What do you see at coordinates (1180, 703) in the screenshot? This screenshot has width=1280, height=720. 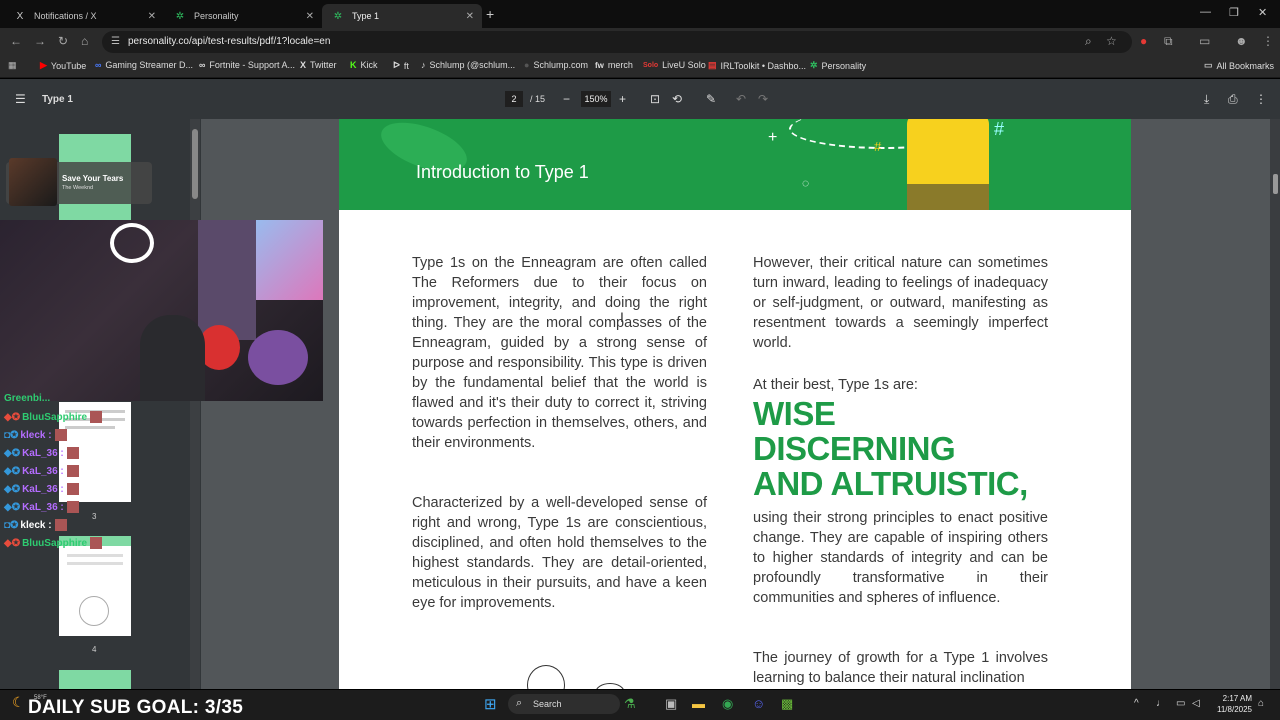 I see `network-icon: ▭` at bounding box center [1180, 703].